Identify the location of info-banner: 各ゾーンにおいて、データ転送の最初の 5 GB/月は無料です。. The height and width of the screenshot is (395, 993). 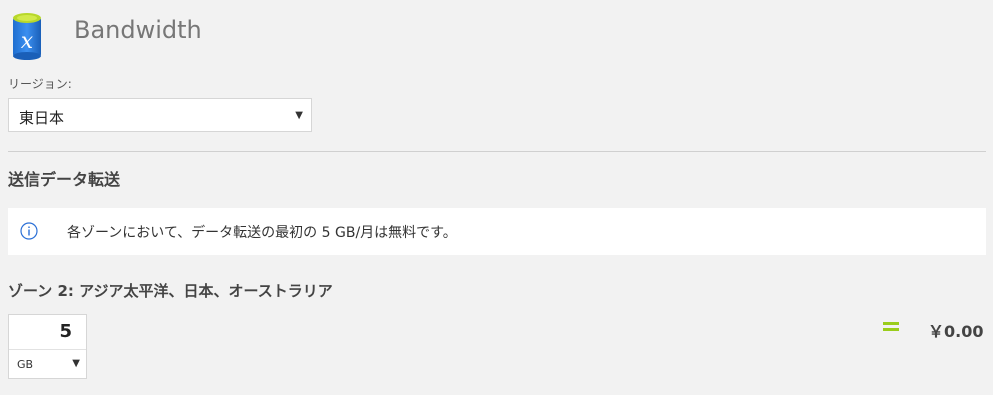
(497, 231).